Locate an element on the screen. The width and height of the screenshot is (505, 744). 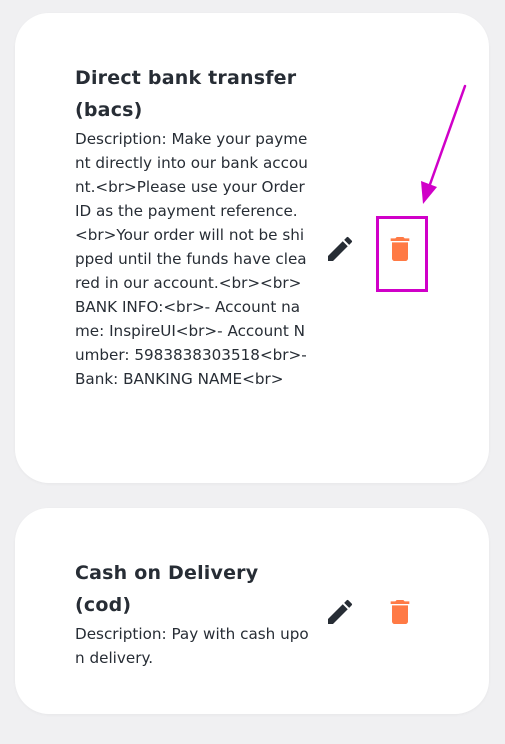
highlight-box is located at coordinates (402, 254).